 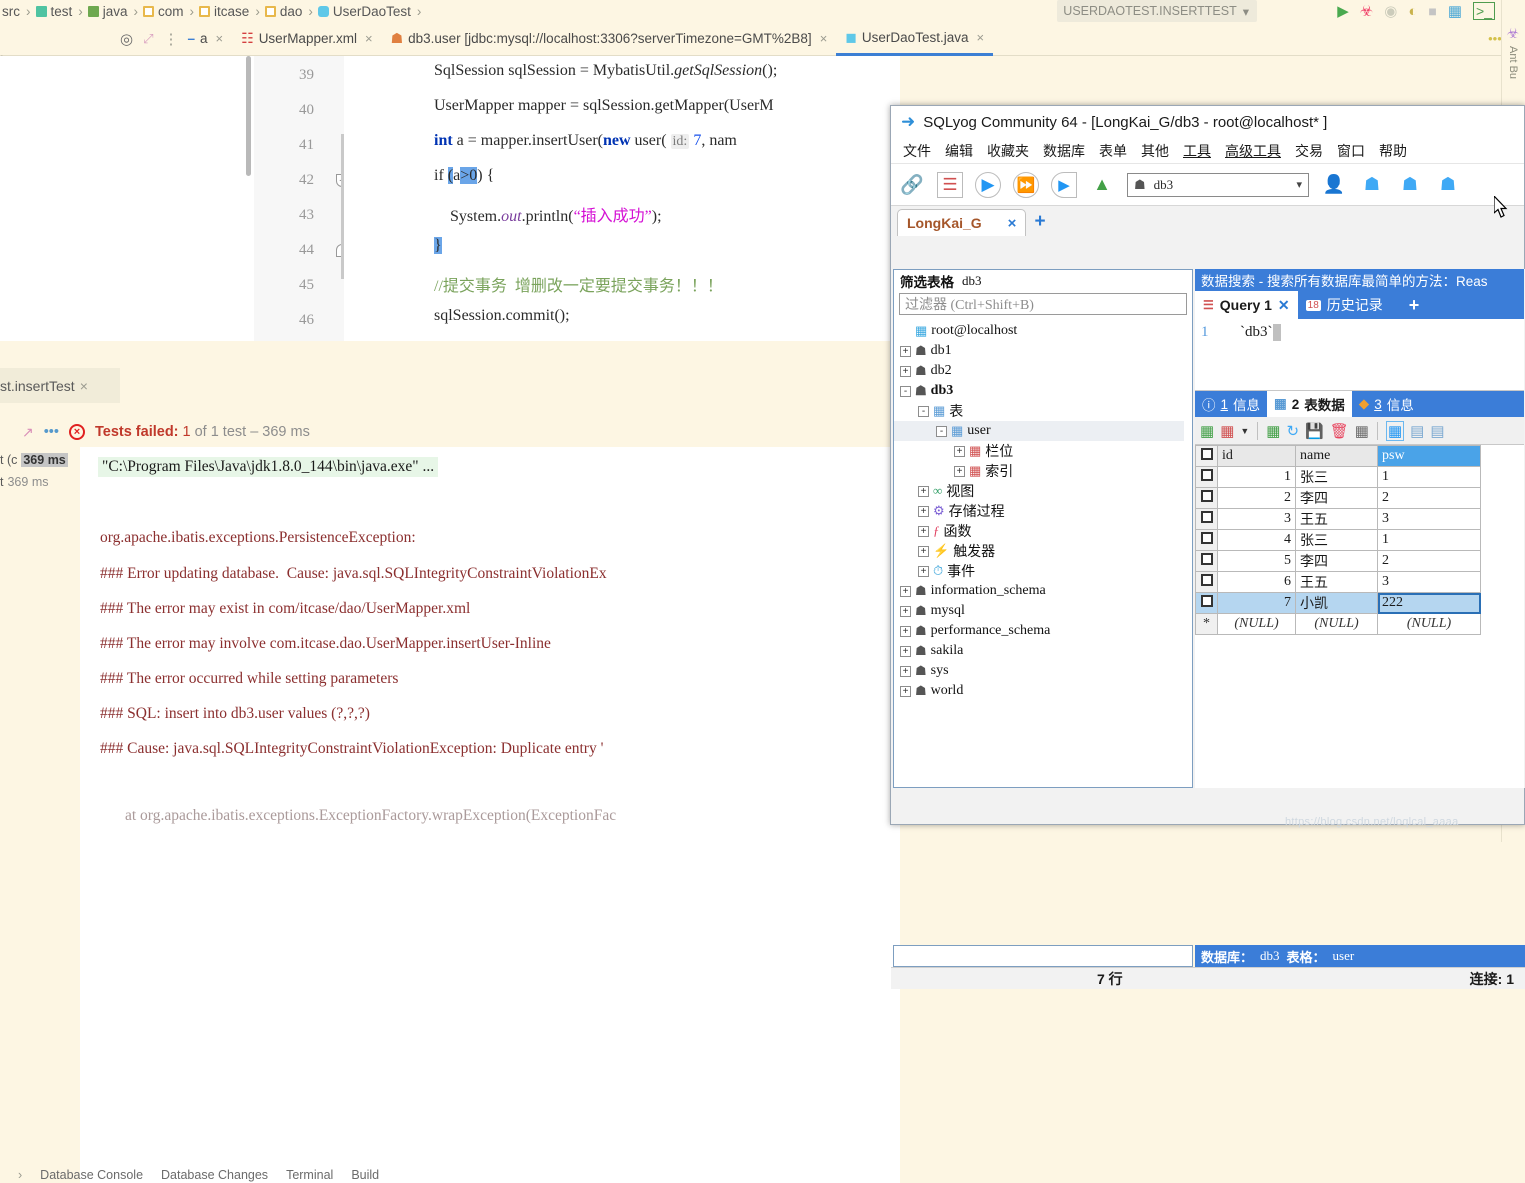 What do you see at coordinates (915, 39) in the screenshot?
I see `editor-tab-userdaotest-java: ◼ UserDaoTest.java ×` at bounding box center [915, 39].